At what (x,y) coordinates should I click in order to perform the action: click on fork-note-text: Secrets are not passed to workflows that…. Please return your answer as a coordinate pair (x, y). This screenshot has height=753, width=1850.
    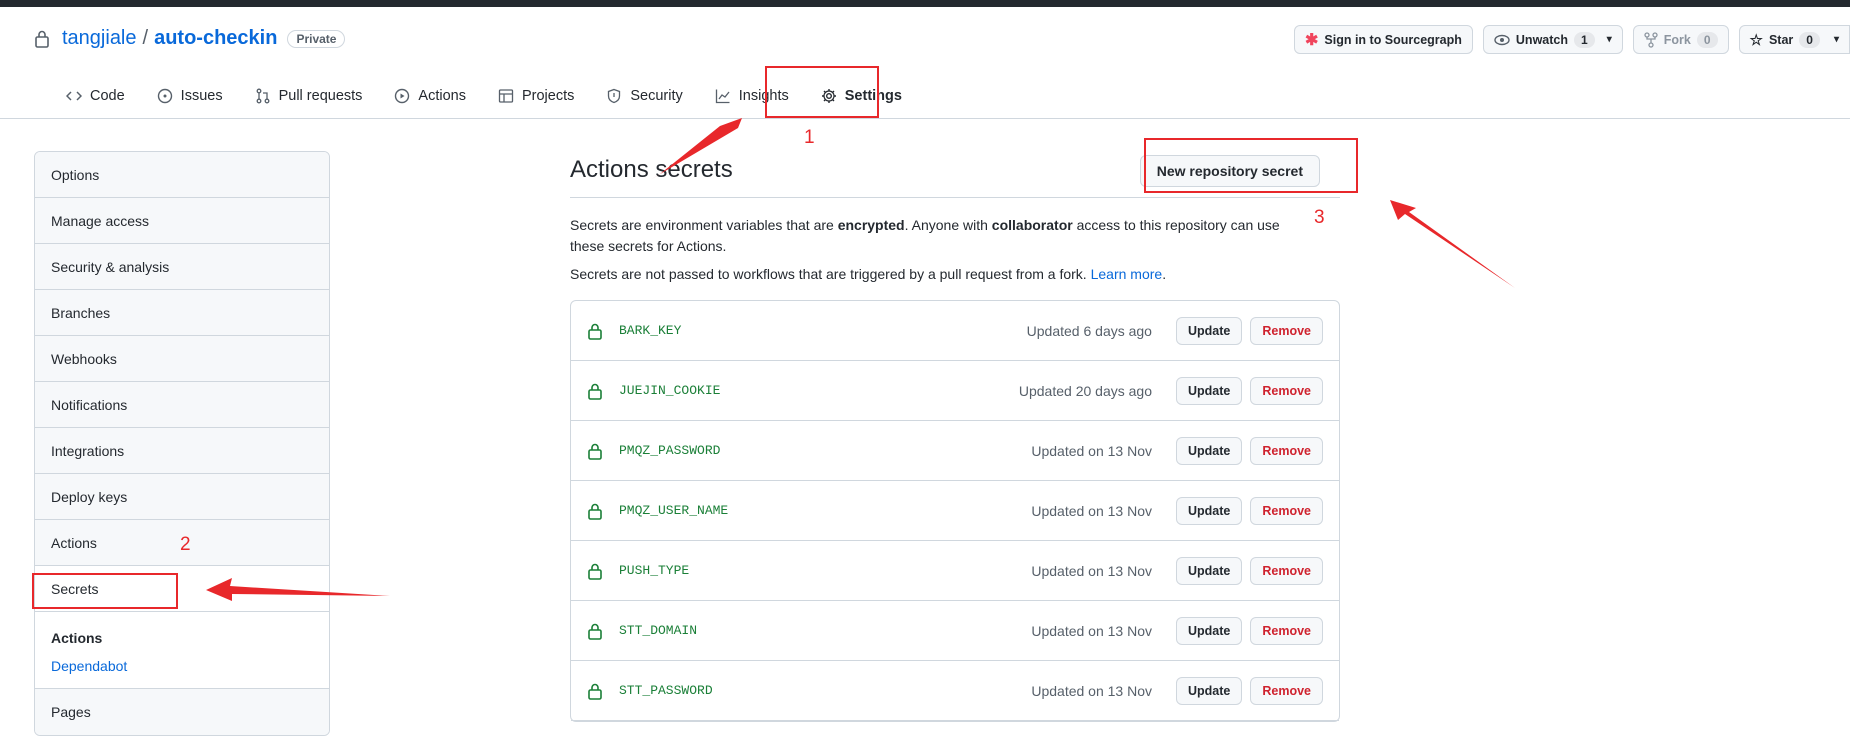
    Looking at the image, I should click on (830, 274).